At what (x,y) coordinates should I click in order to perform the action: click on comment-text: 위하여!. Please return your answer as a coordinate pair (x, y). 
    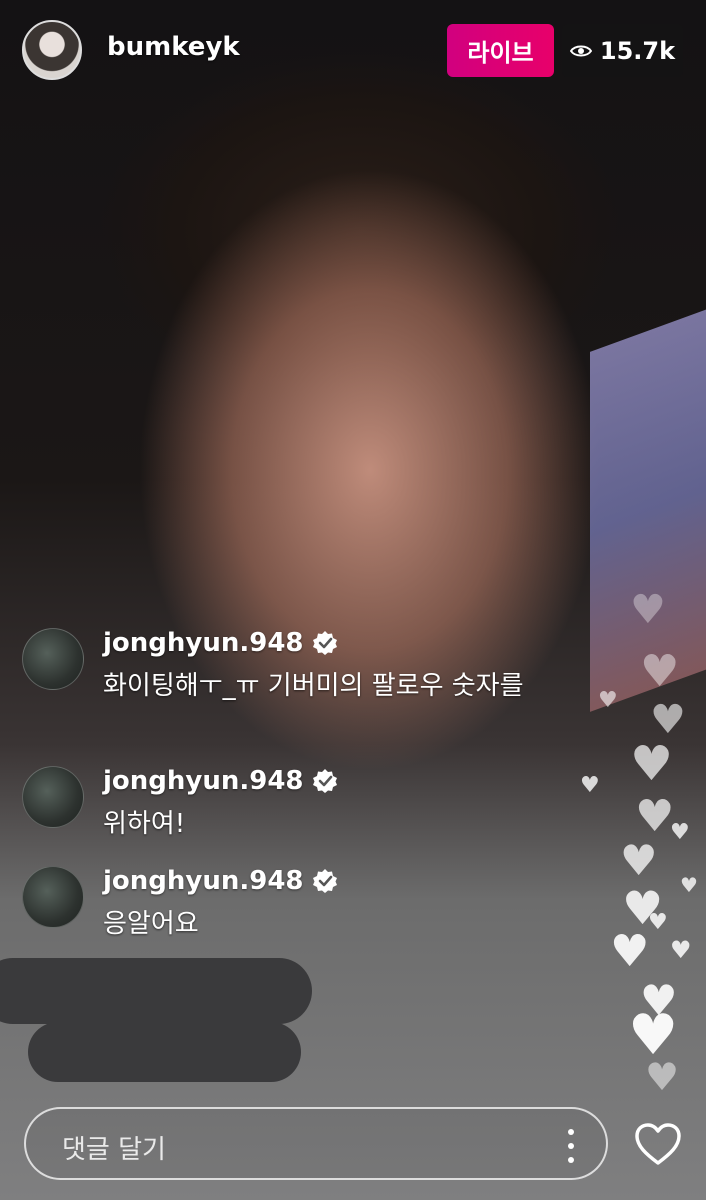
    Looking at the image, I should click on (144, 824).